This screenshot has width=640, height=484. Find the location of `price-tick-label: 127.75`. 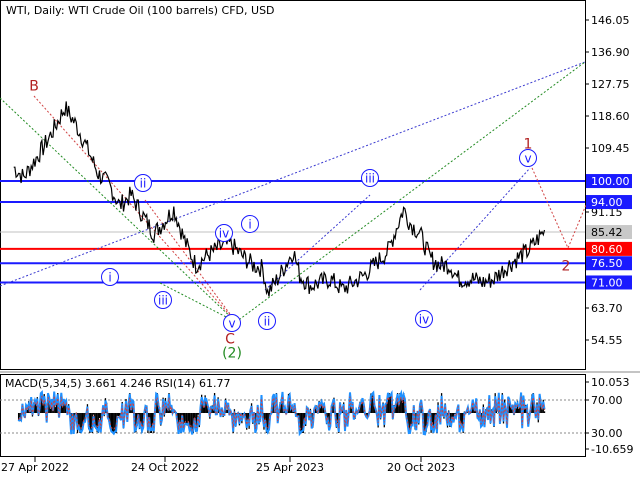

price-tick-label: 127.75 is located at coordinates (610, 84).